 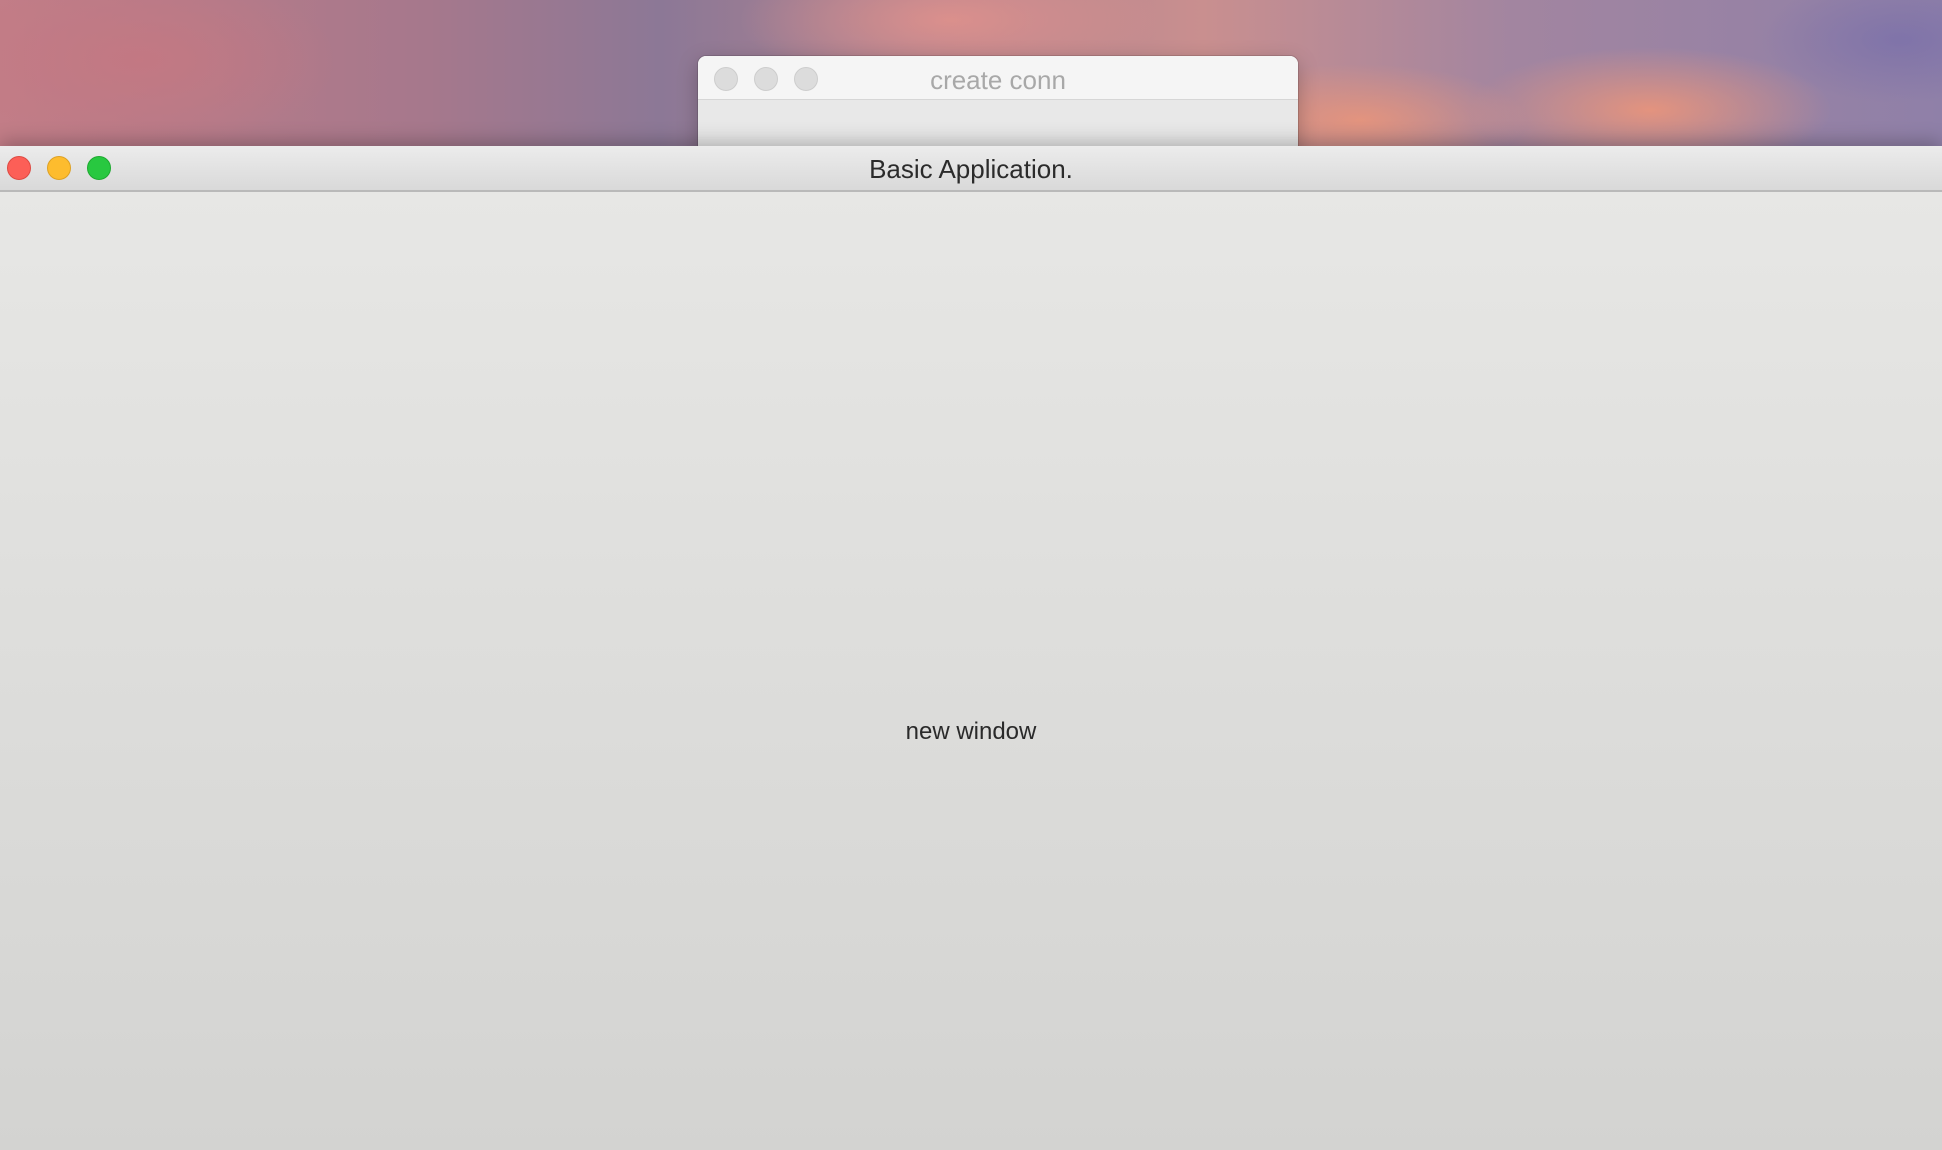 I want to click on content-label: new window, so click(x=971, y=731).